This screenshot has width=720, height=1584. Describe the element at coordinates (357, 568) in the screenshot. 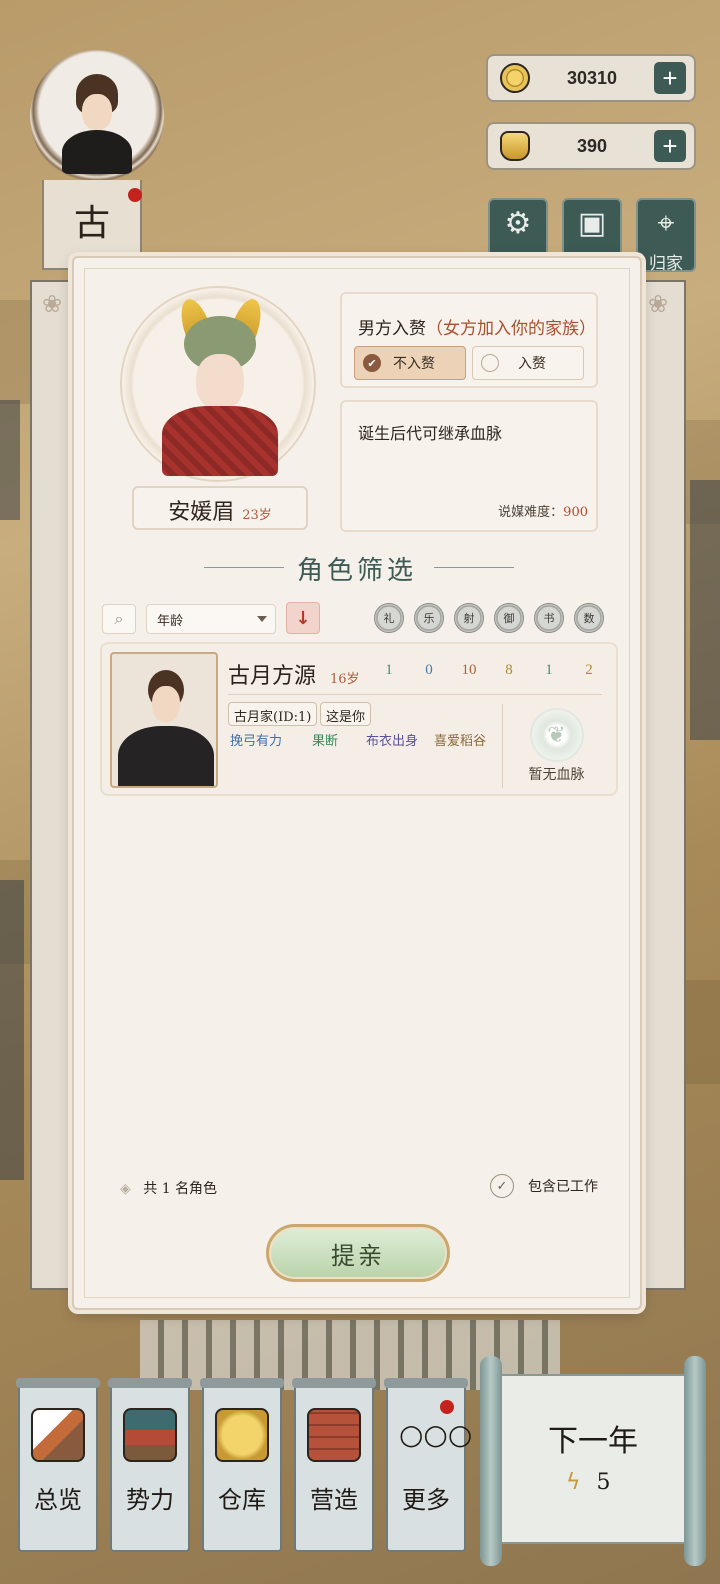

I see `section-title: 角色筛选` at that location.